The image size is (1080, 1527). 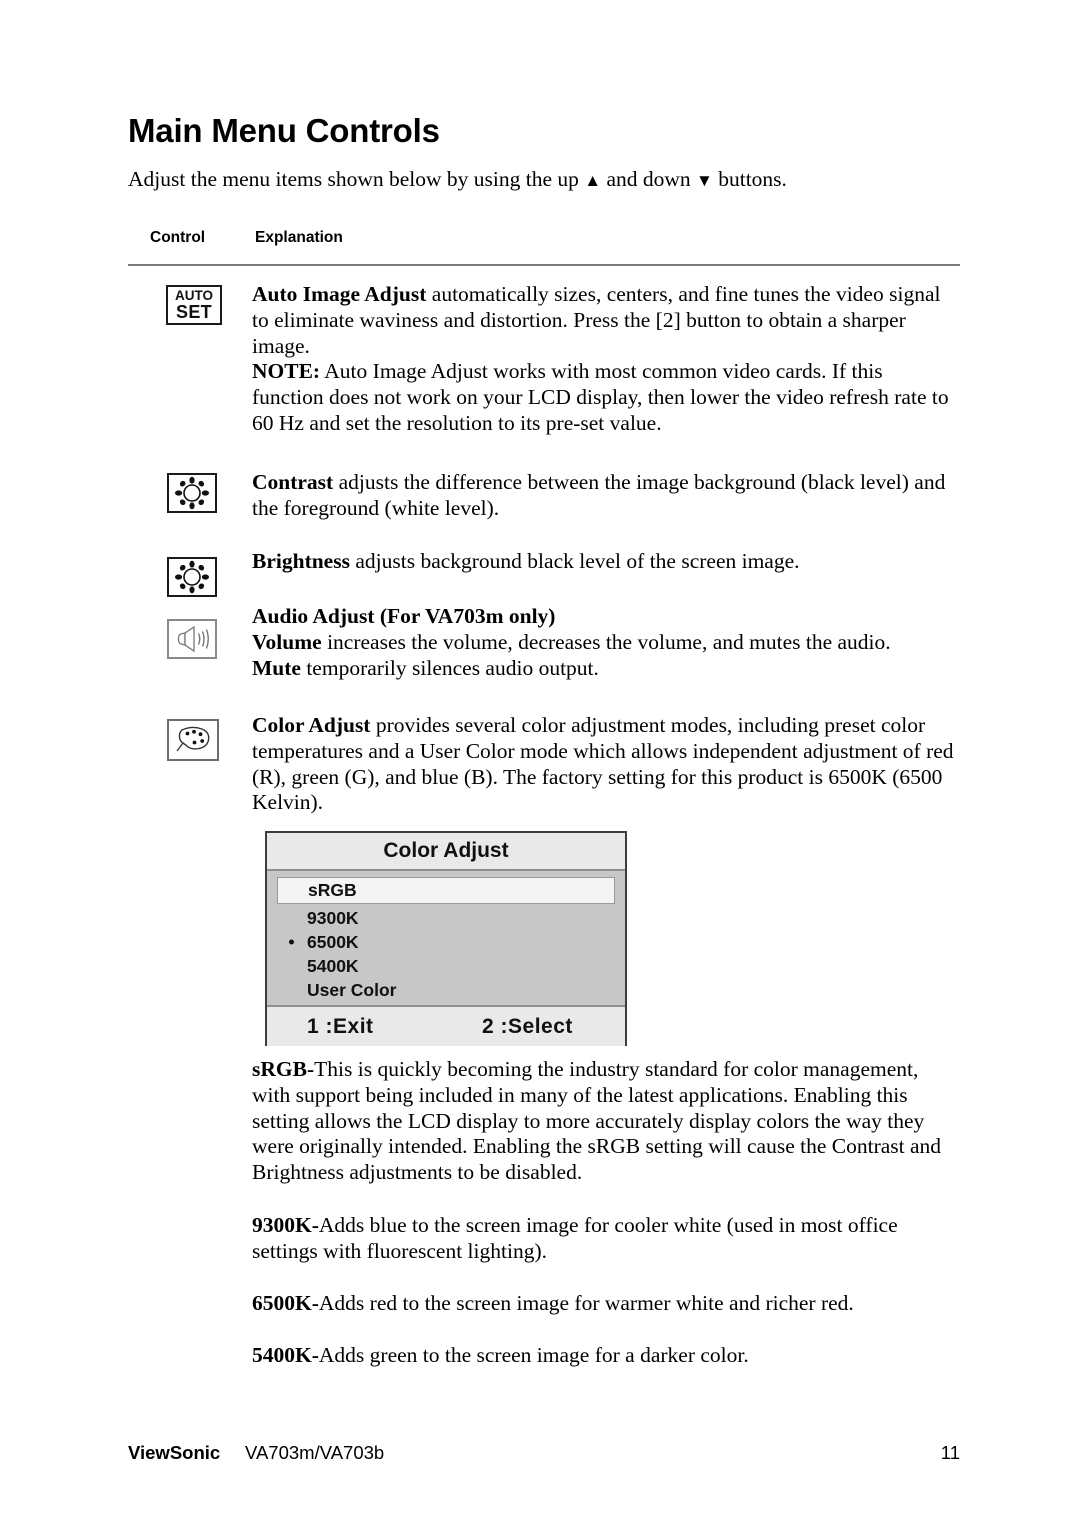 I want to click on osd-item-srgb: sRGB, so click(x=446, y=890).